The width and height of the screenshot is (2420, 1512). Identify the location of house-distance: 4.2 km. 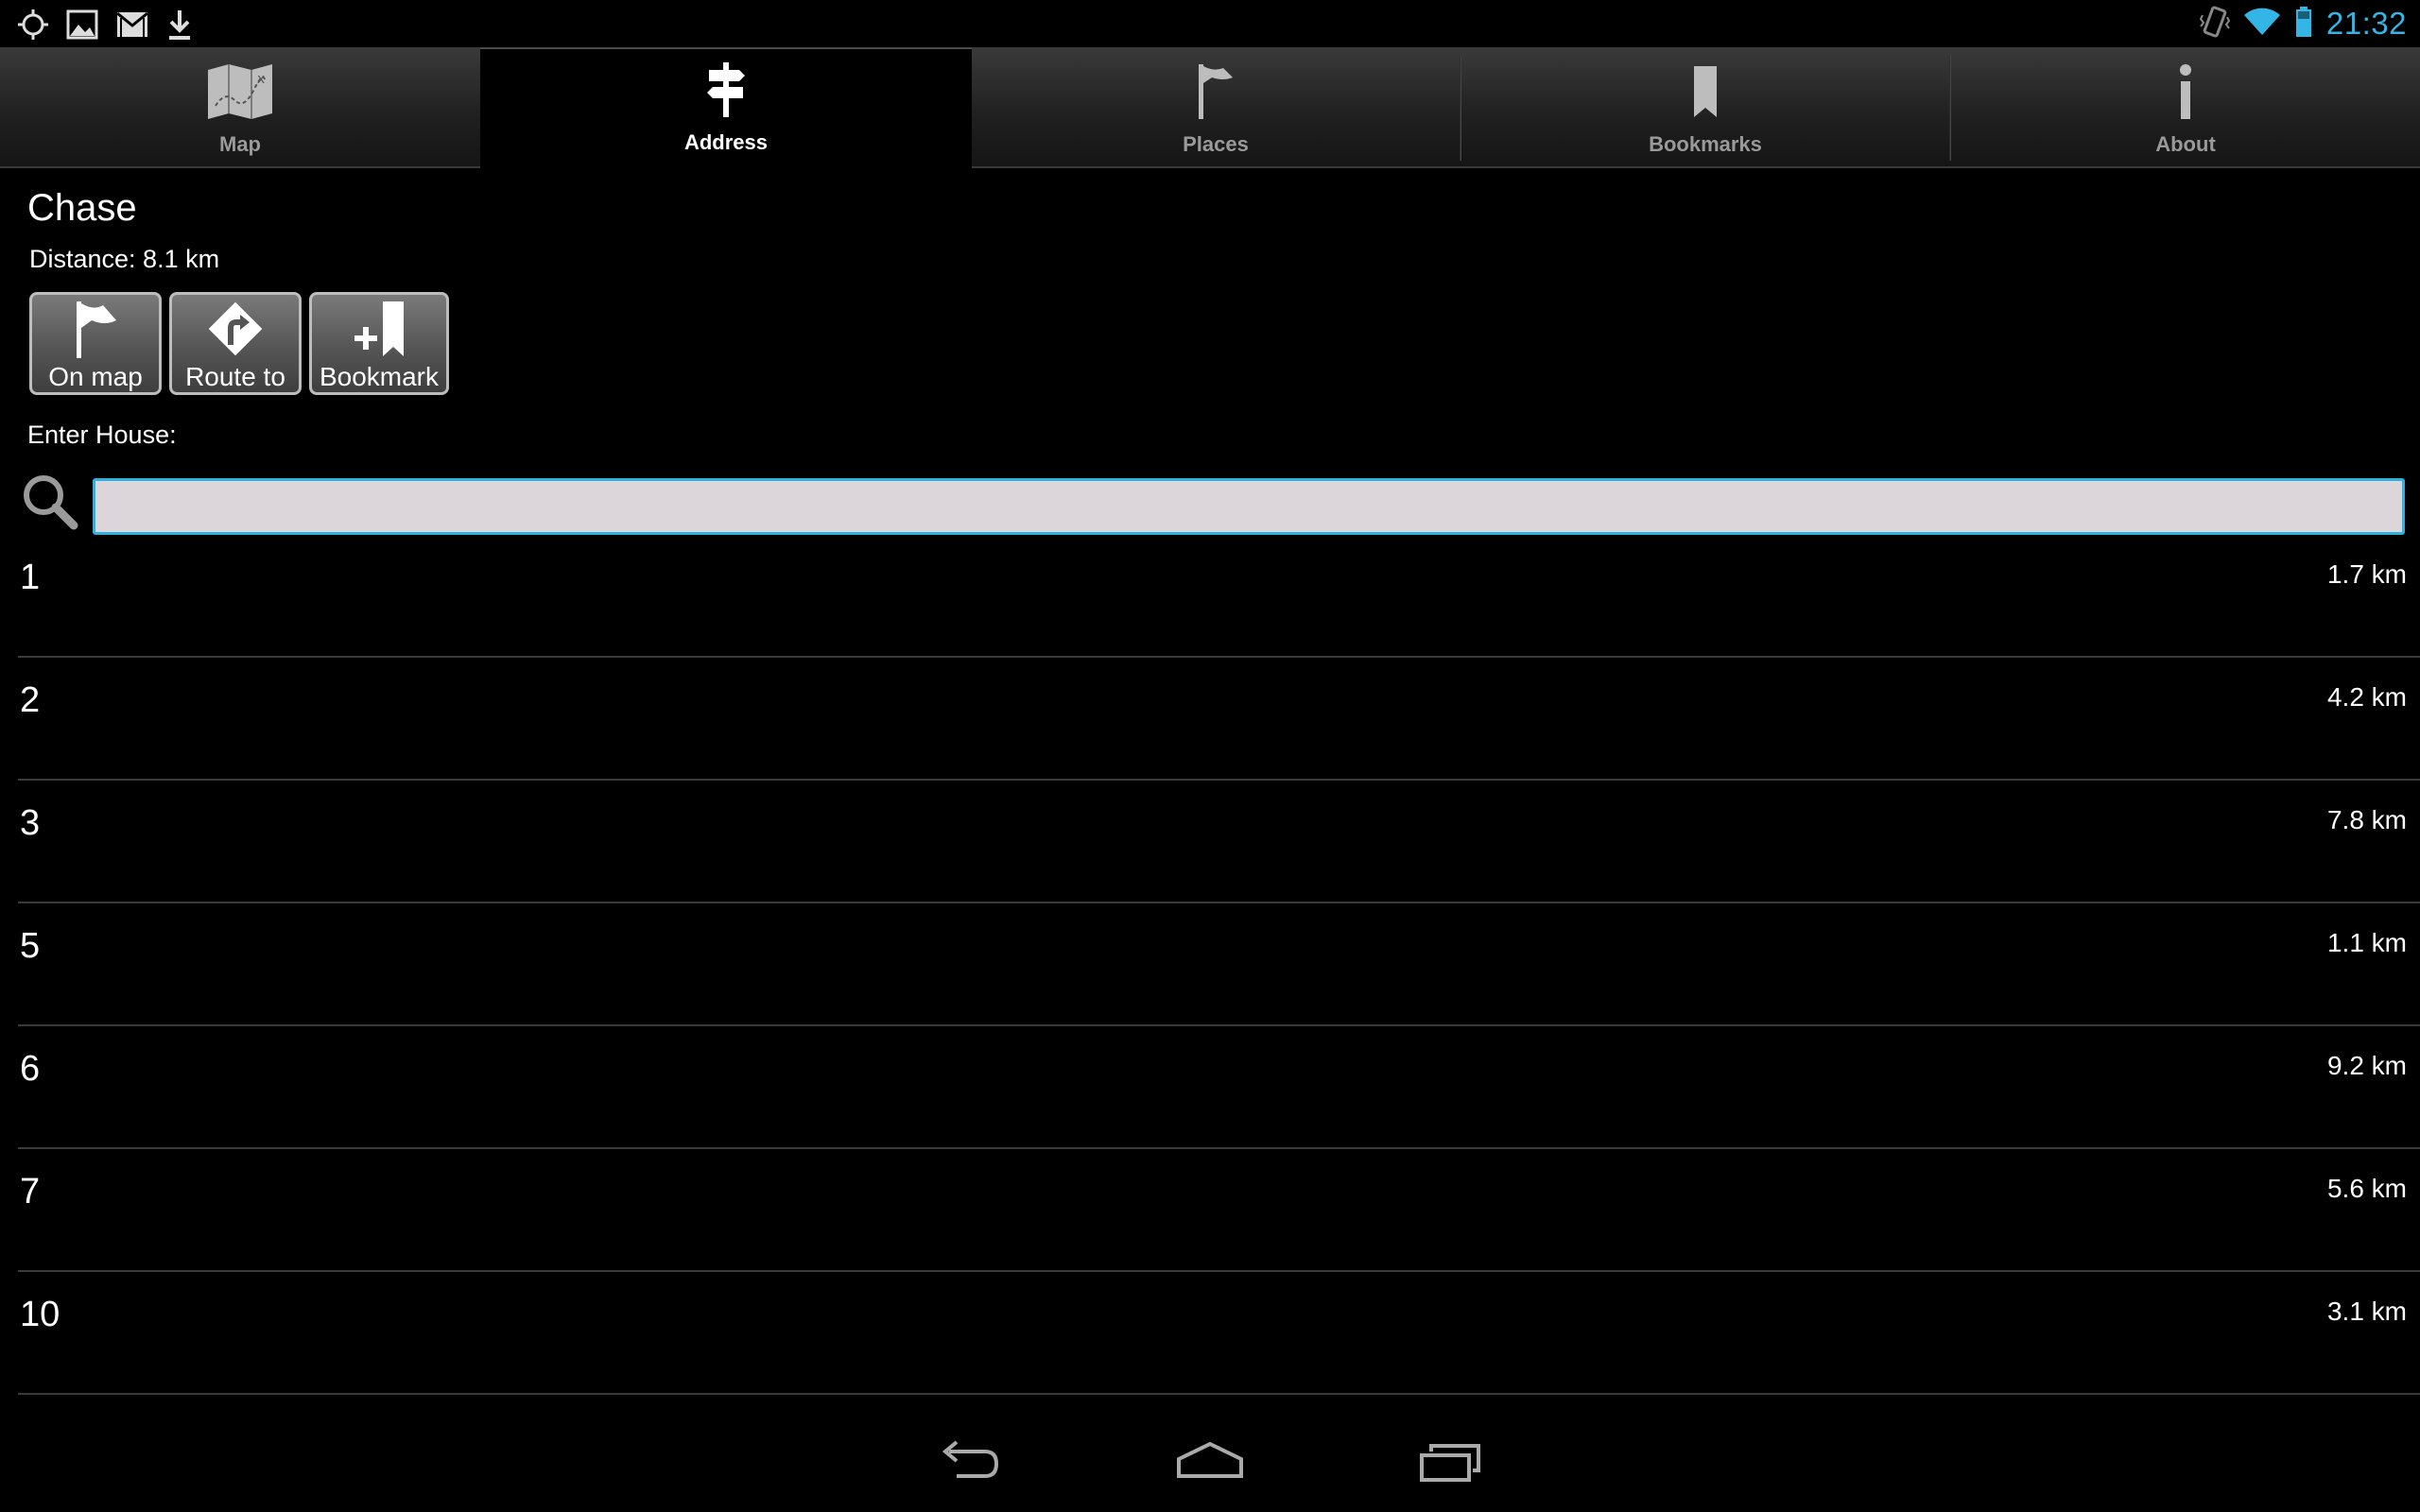
(2366, 697).